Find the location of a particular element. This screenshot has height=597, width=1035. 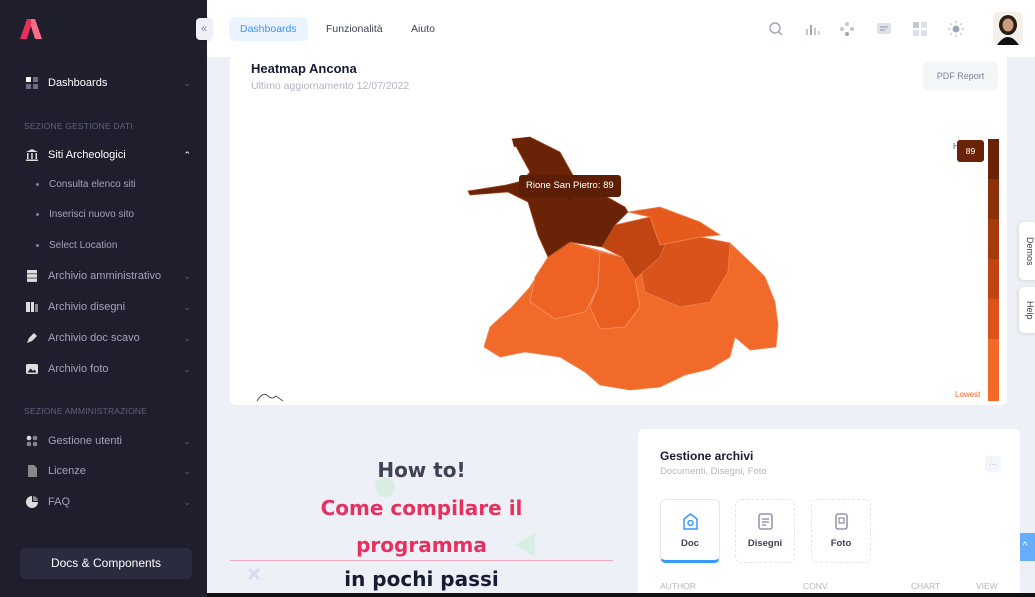

theme-sun-icon is located at coordinates (956, 29).